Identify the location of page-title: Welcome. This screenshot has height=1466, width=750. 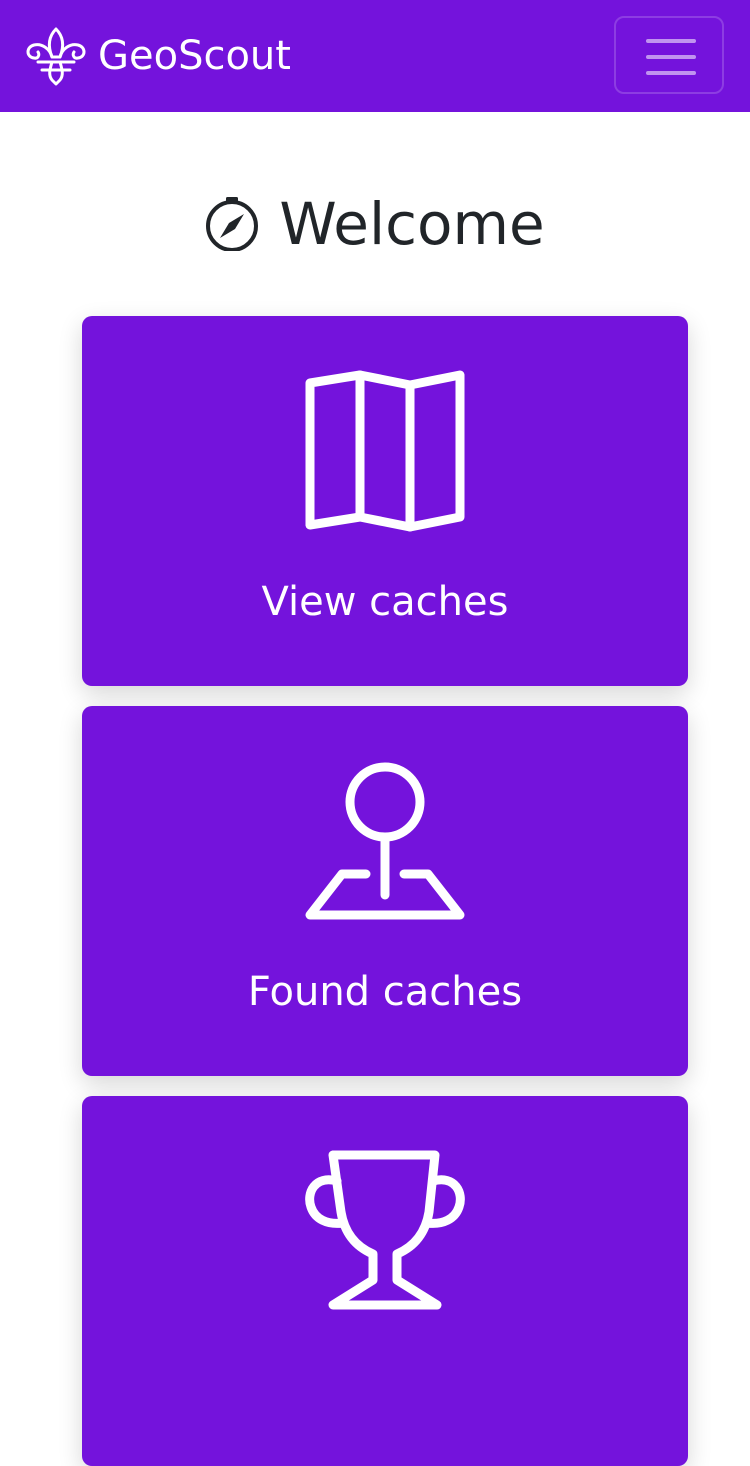
(412, 224).